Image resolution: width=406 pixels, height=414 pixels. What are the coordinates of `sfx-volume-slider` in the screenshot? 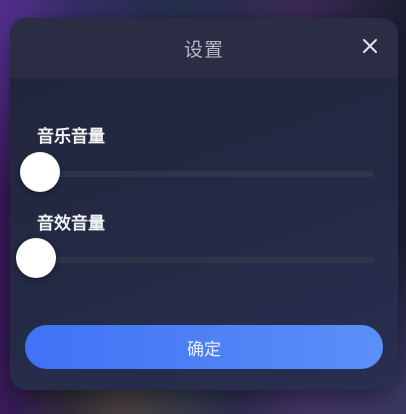 It's located at (195, 260).